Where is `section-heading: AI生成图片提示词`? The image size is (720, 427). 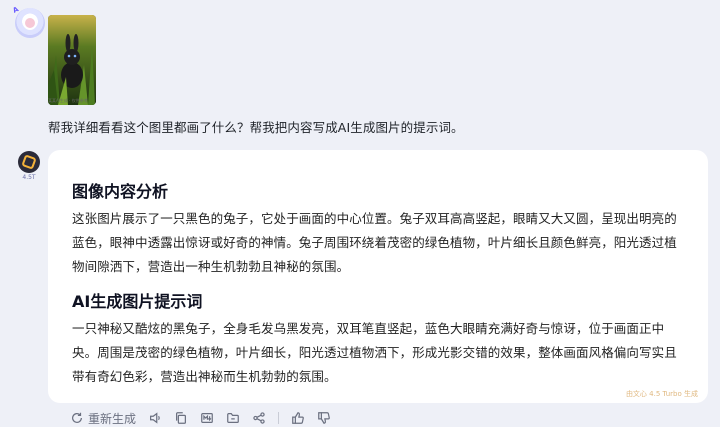 section-heading: AI生成图片提示词 is located at coordinates (137, 301).